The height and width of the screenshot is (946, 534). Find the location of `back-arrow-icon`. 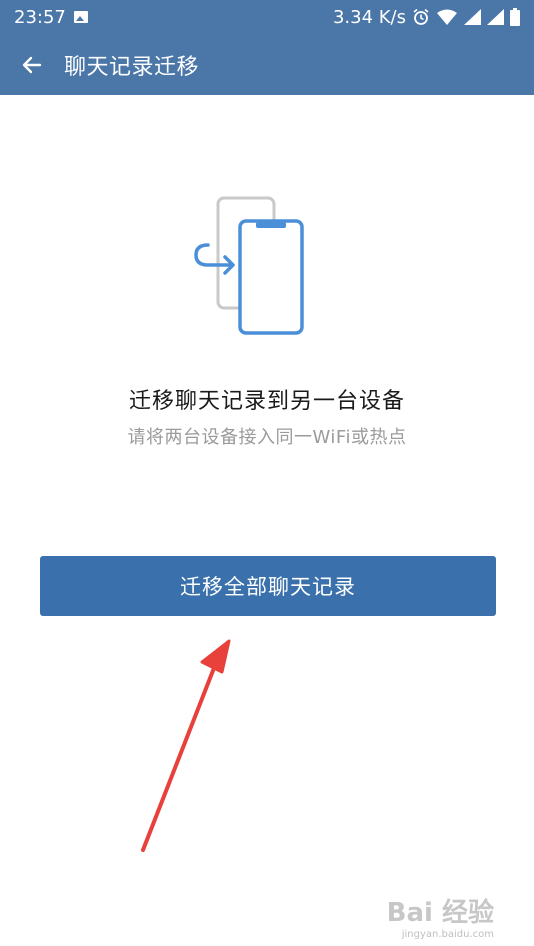

back-arrow-icon is located at coordinates (32, 64).